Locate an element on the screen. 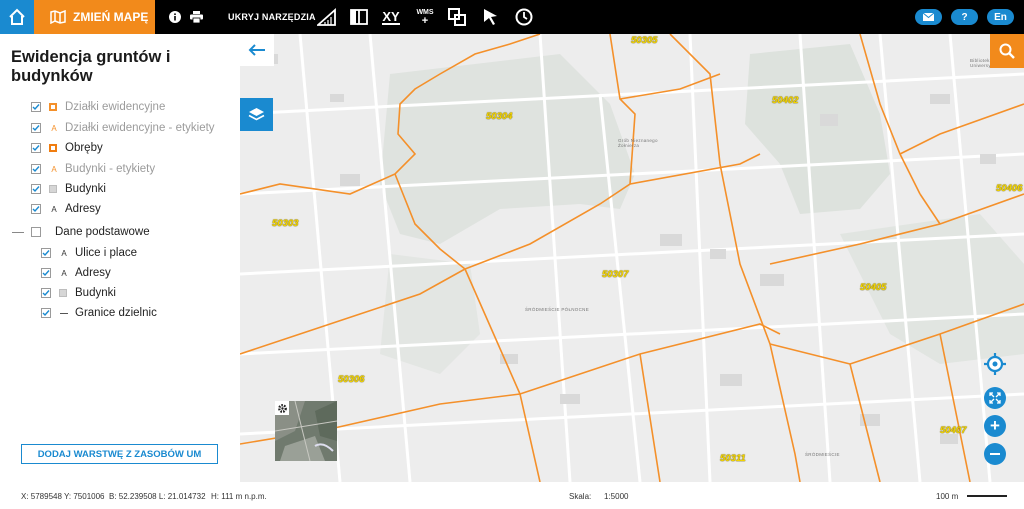  layer-label: Obręby is located at coordinates (84, 148).